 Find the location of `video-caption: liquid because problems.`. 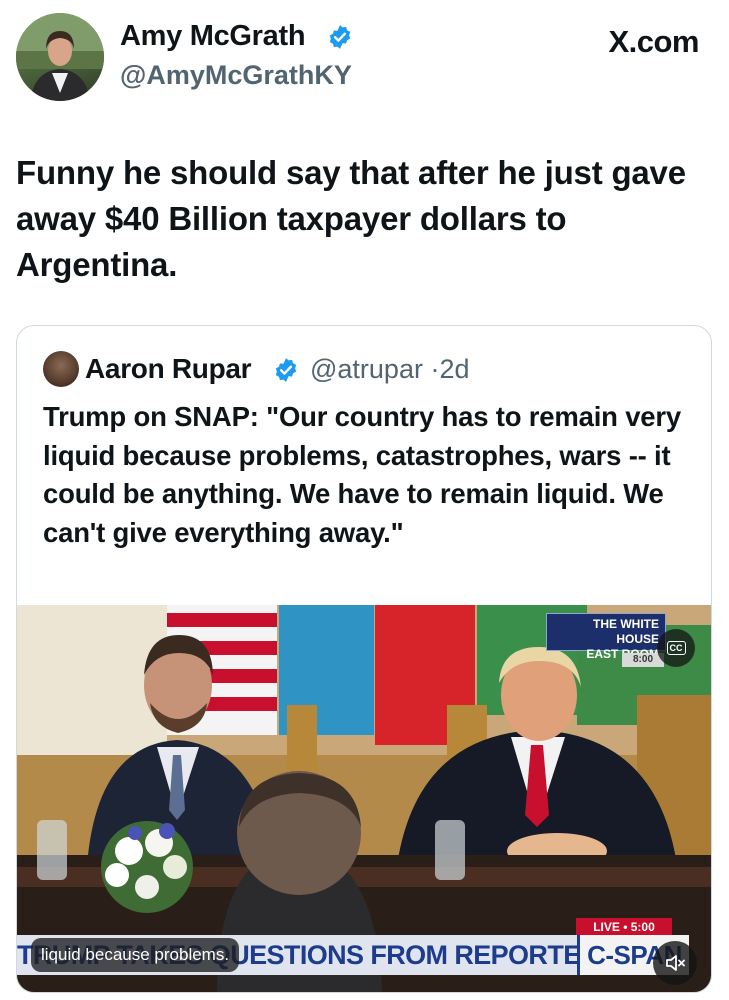

video-caption: liquid because problems. is located at coordinates (135, 955).